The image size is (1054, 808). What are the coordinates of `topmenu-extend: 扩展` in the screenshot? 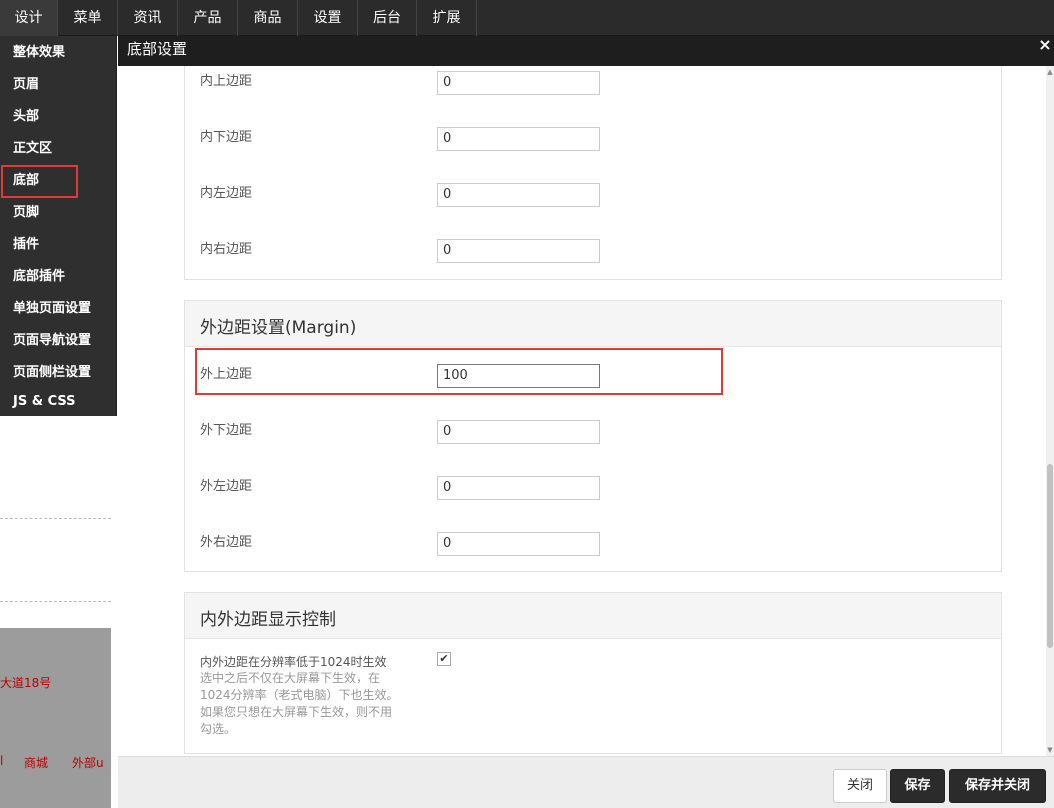 It's located at (447, 18).